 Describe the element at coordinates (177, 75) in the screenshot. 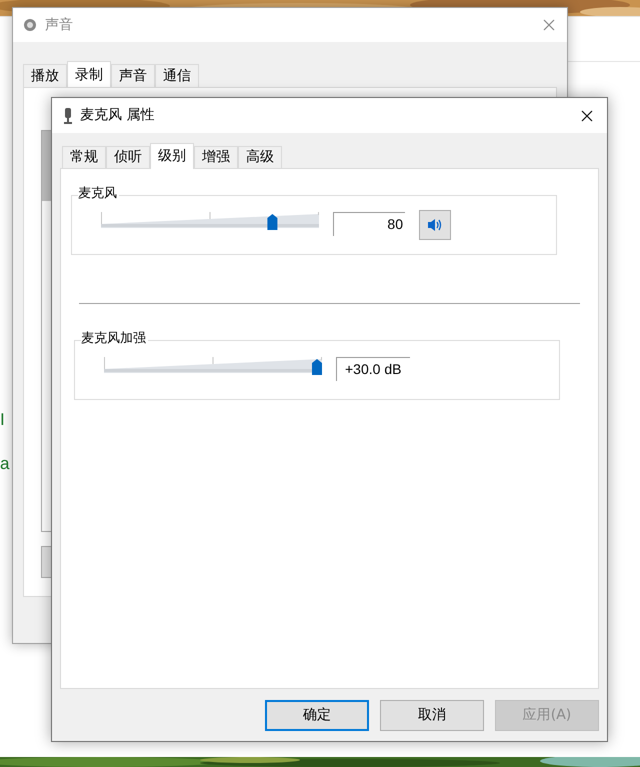

I see `tab: 通信` at that location.